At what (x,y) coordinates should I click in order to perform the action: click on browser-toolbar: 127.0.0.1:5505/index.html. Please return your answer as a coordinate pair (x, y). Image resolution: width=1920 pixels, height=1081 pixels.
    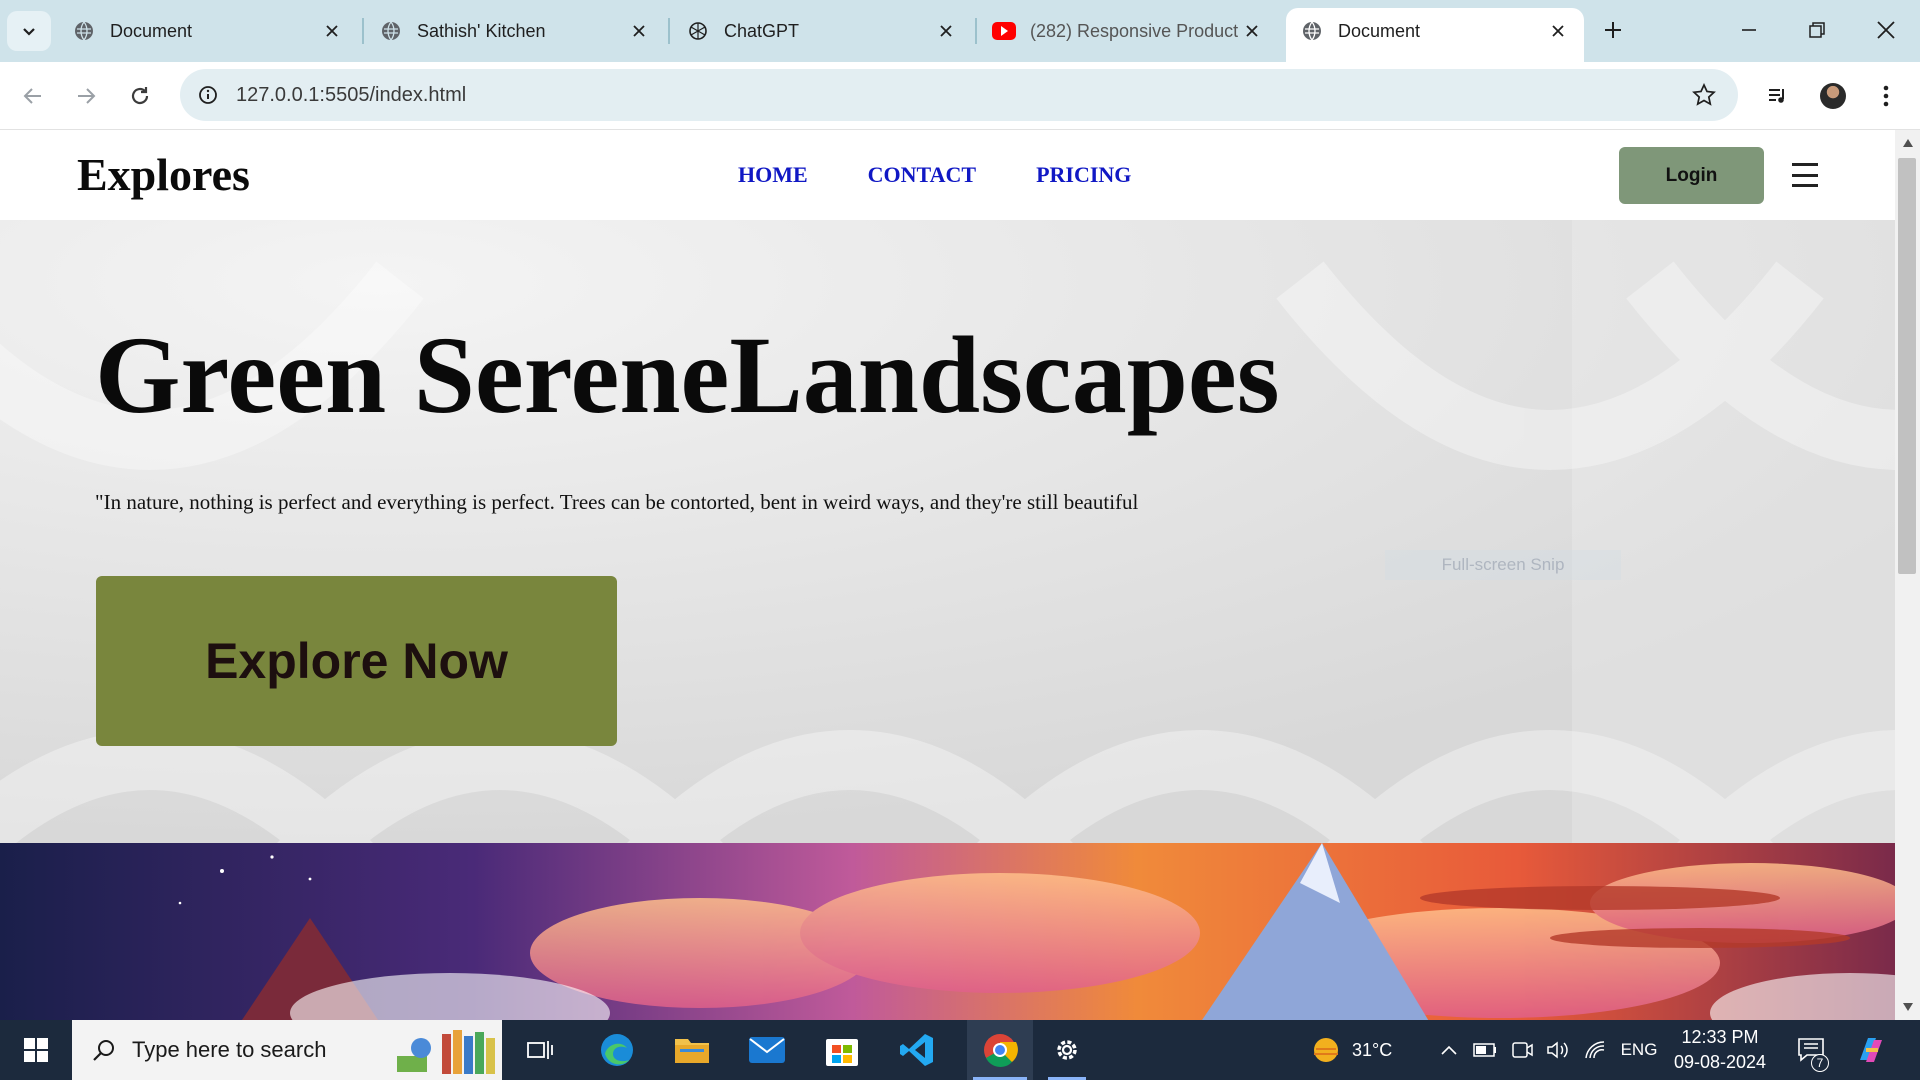
    Looking at the image, I should click on (960, 96).